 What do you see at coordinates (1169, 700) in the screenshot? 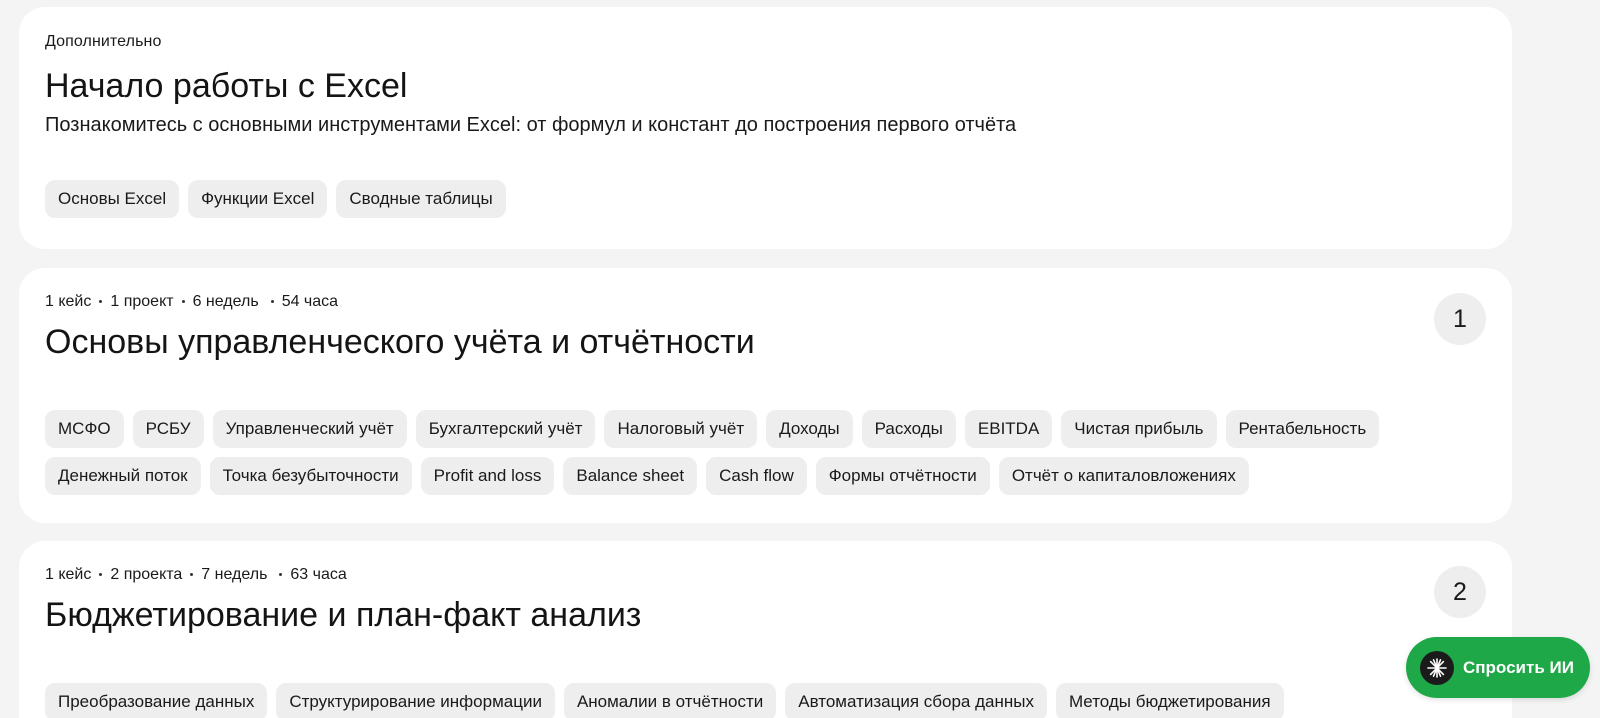
I see `tag: Методы бюджетирования` at bounding box center [1169, 700].